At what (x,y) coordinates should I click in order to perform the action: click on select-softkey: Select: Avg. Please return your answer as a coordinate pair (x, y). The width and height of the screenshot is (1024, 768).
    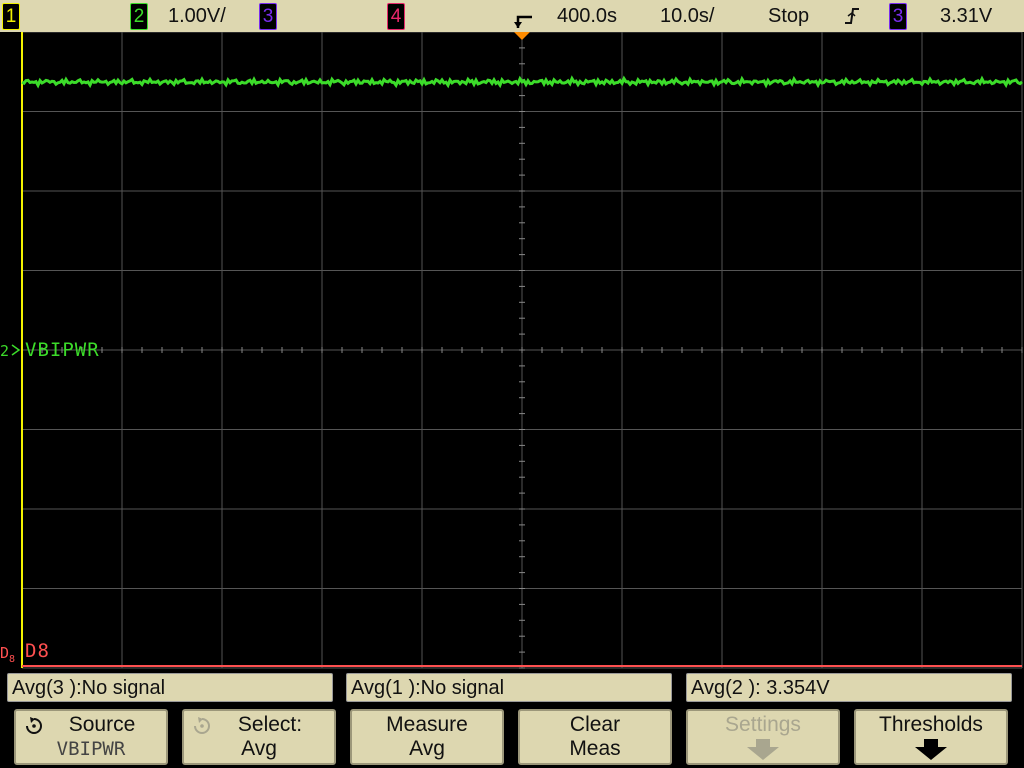
    Looking at the image, I should click on (259, 737).